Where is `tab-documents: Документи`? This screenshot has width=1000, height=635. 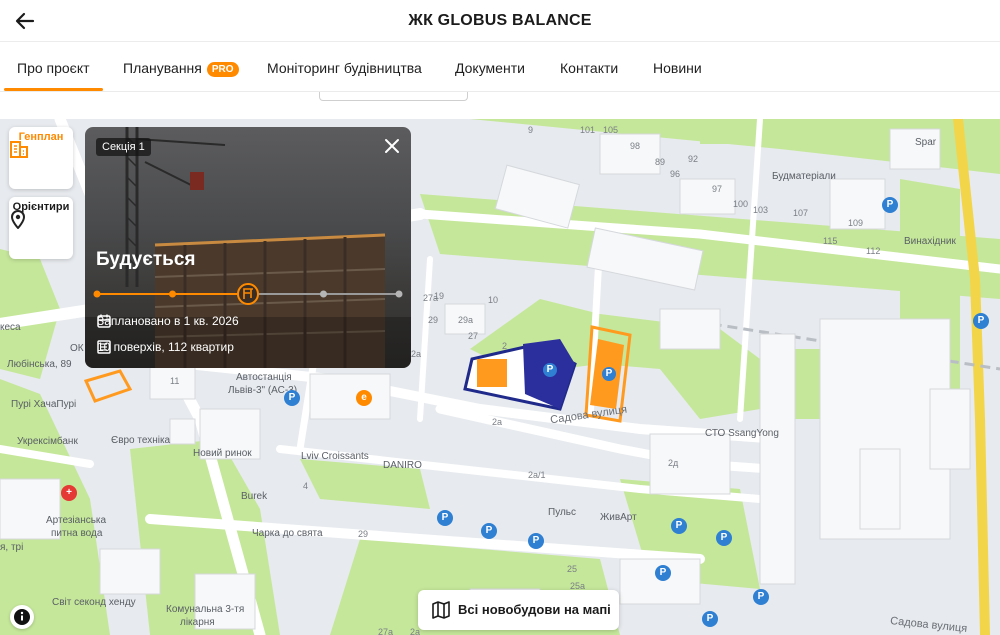 tab-documents: Документи is located at coordinates (490, 68).